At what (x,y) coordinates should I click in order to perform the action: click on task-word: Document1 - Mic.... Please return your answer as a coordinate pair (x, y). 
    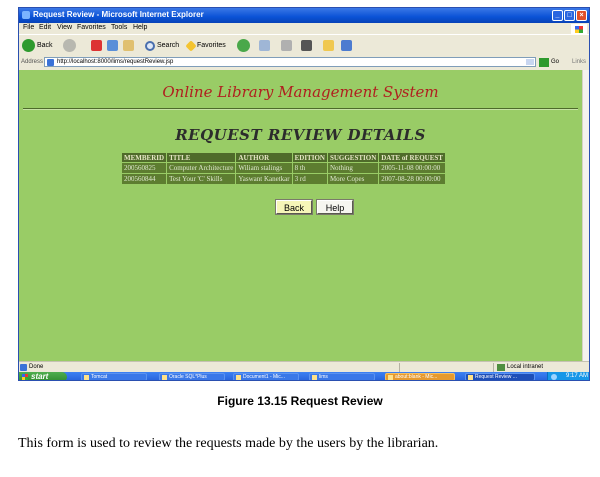
    Looking at the image, I should click on (266, 376).